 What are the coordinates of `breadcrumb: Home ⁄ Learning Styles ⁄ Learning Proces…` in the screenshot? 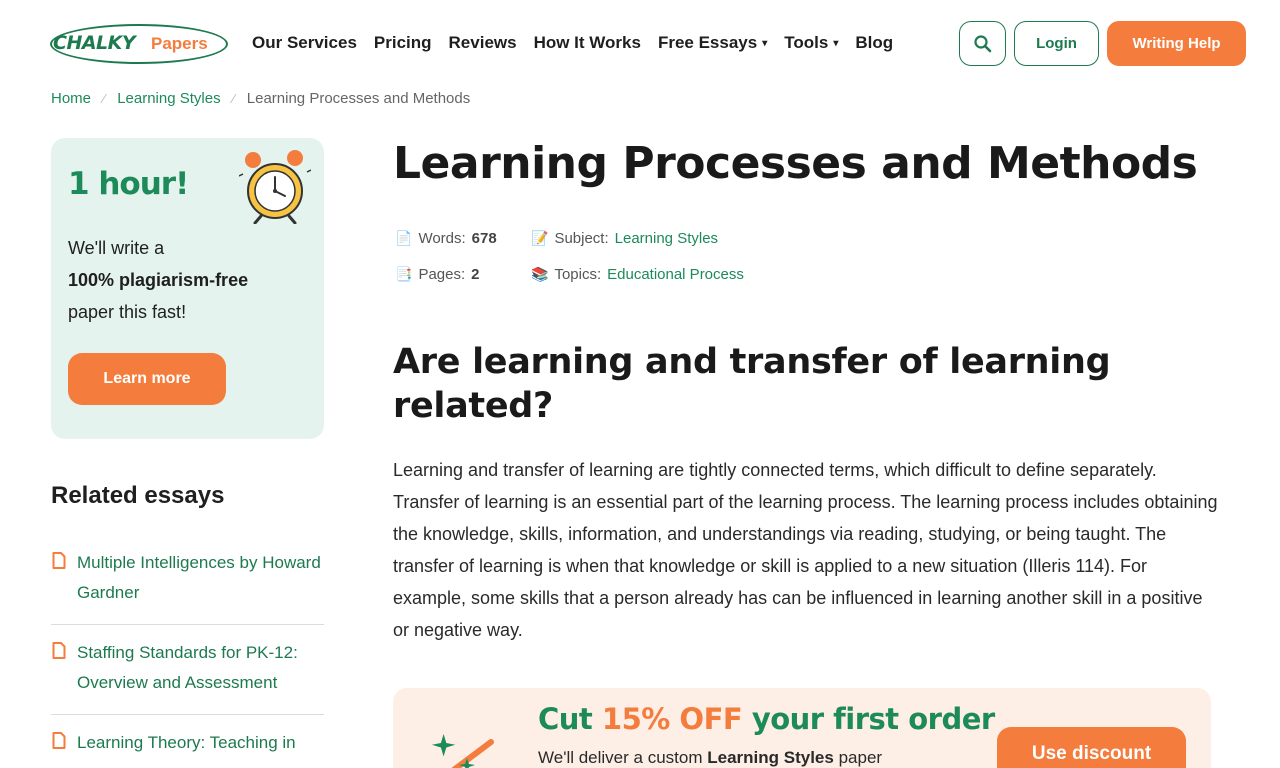 It's located at (260, 98).